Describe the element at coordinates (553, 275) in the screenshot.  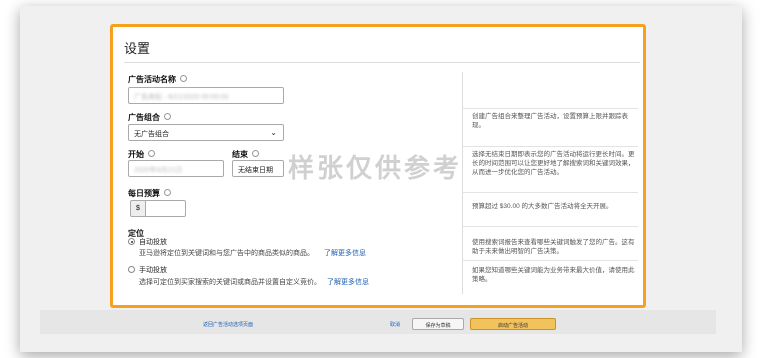
I see `manual-targeting-help: 如果您知道哪些关键词能为业务带来最大价值，请使用此策略。` at that location.